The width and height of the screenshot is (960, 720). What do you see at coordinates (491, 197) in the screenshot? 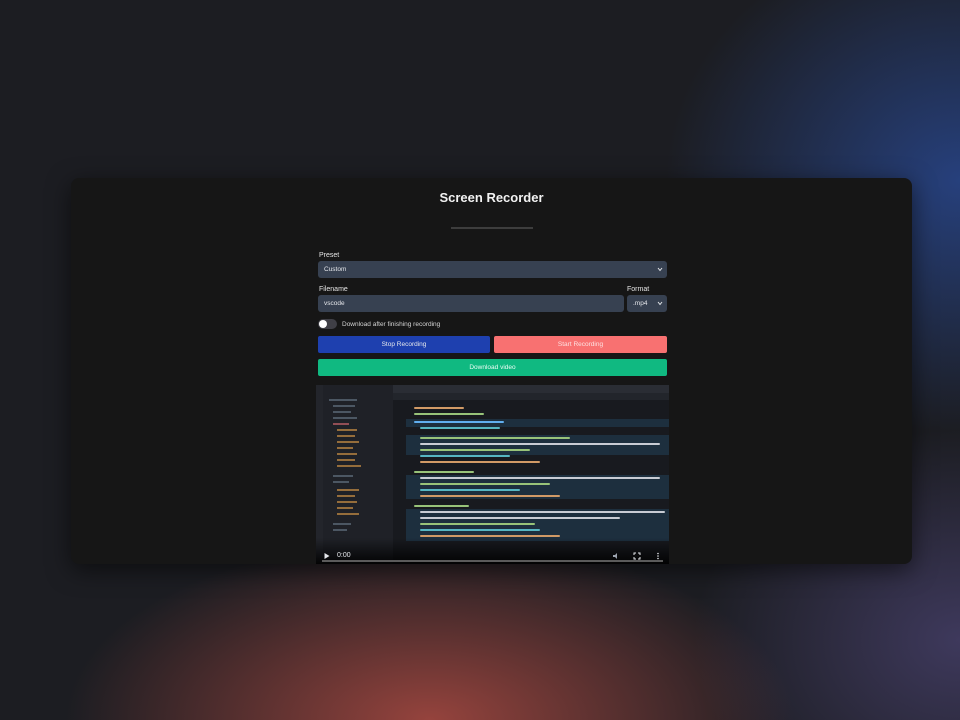
I see `page-title: Screen Recorder` at bounding box center [491, 197].